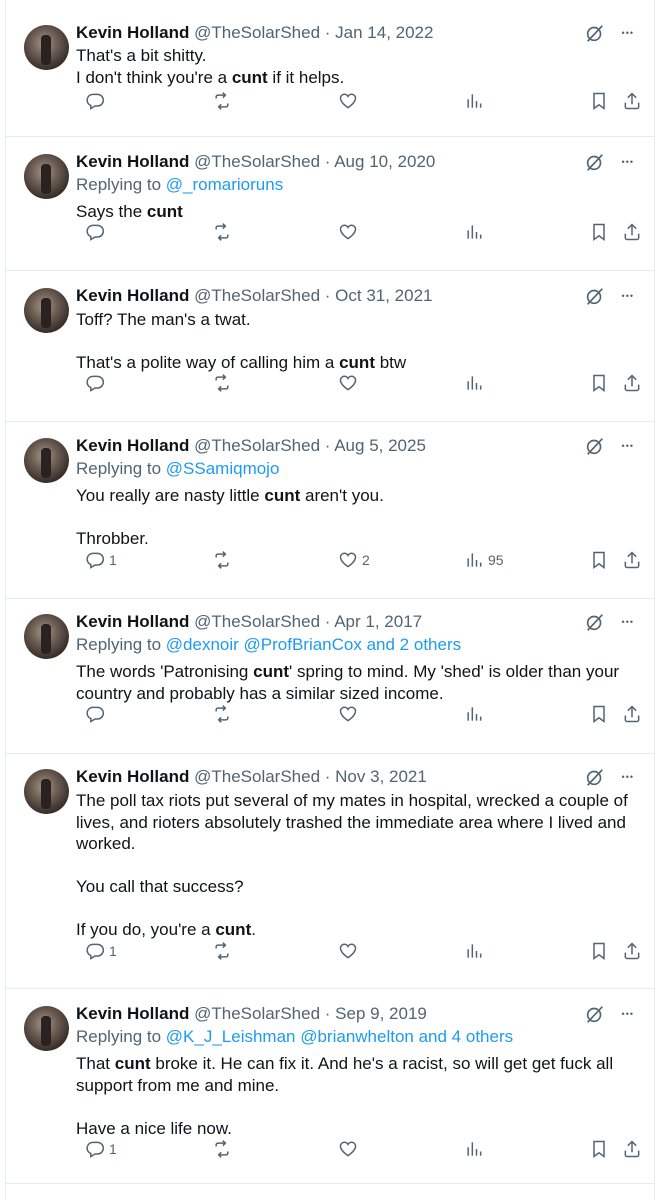  What do you see at coordinates (384, 32) in the screenshot?
I see `tweet-date: Jan 14, 2022` at bounding box center [384, 32].